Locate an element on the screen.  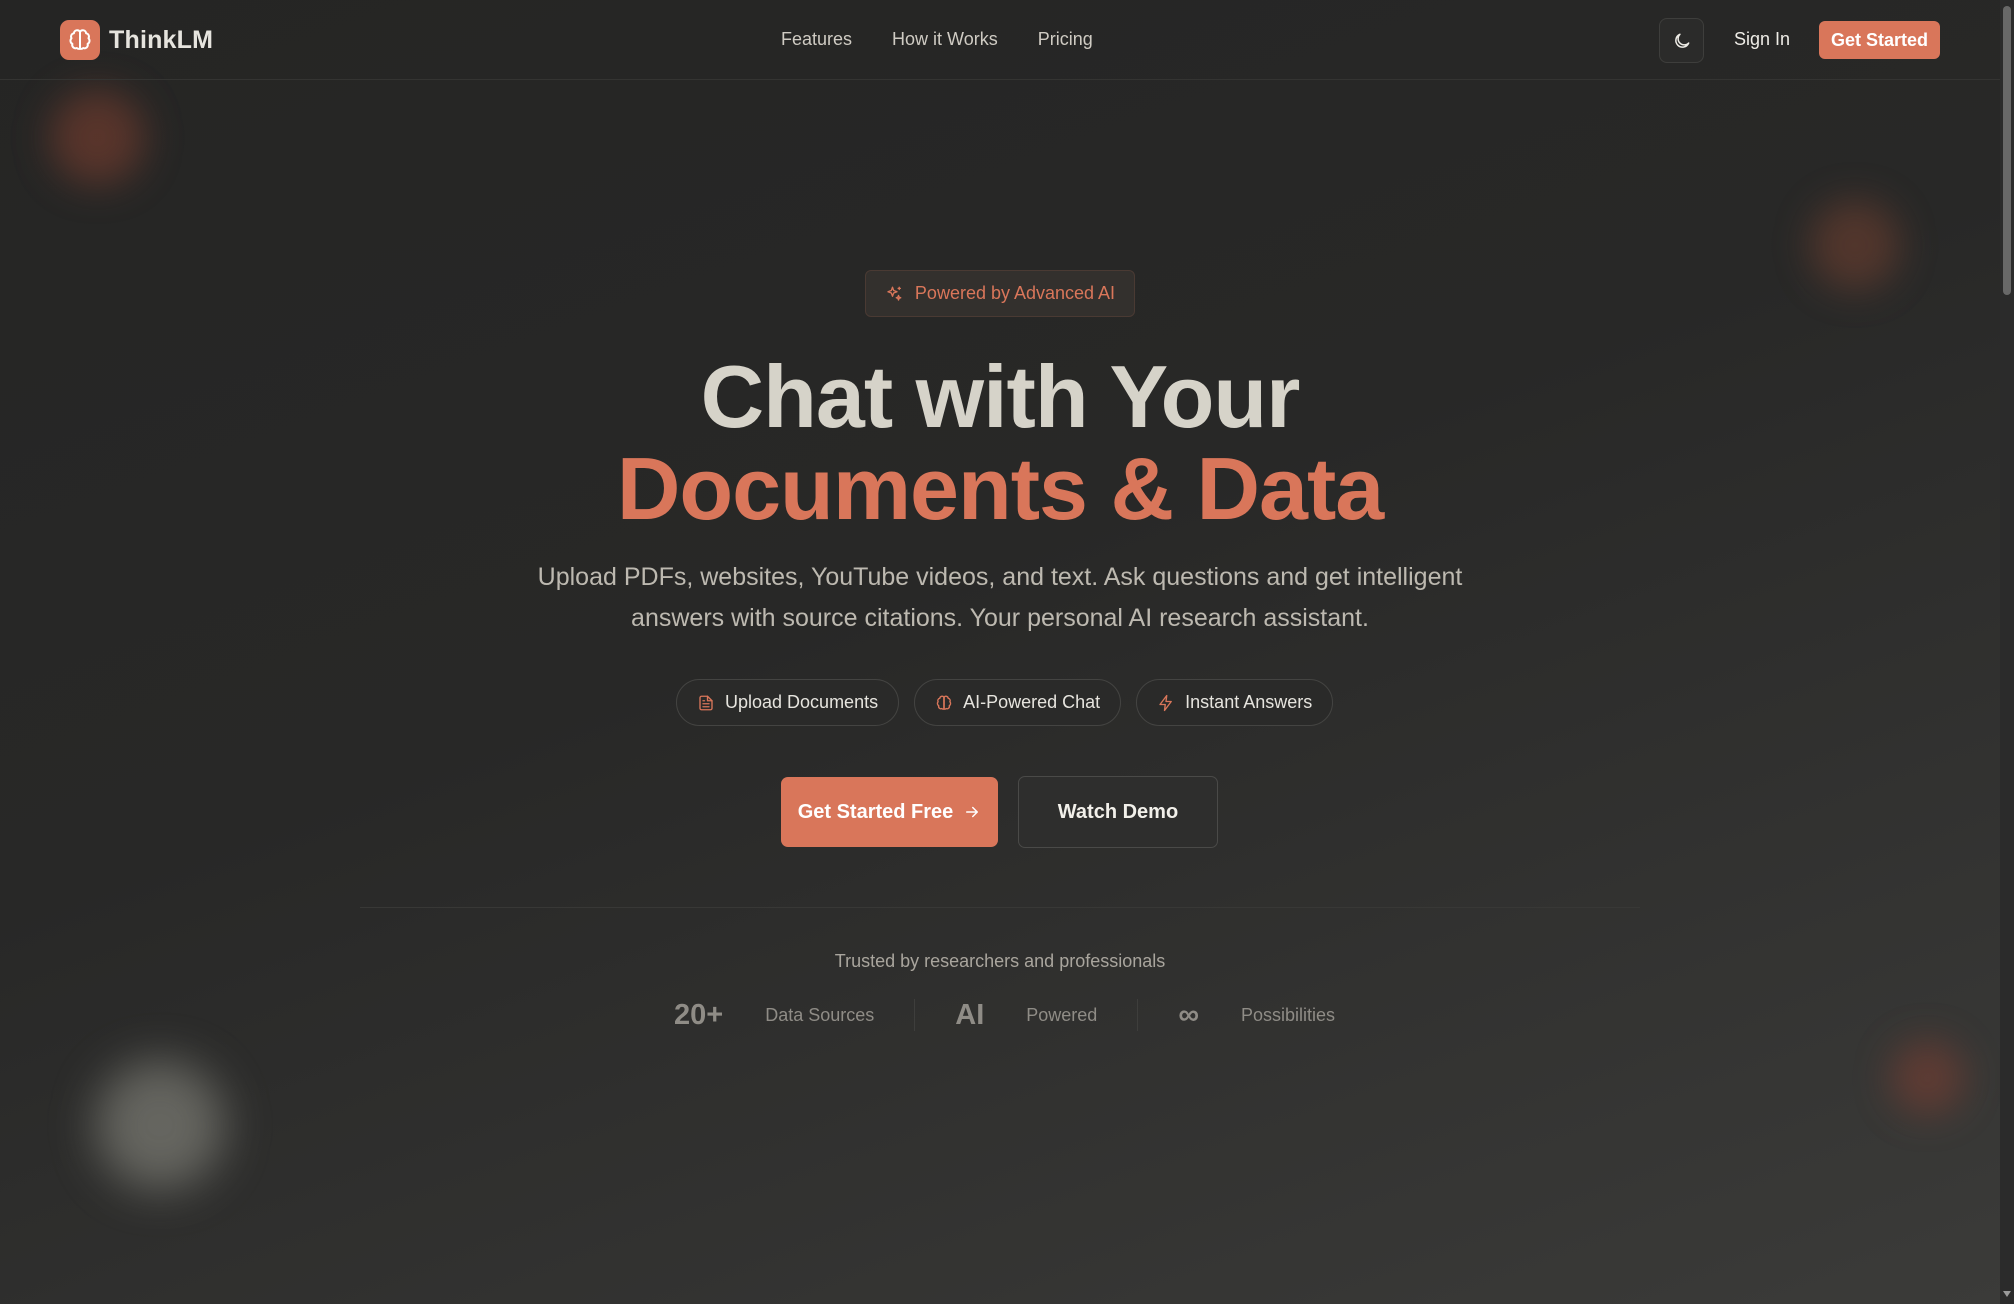
stat-label: Powered is located at coordinates (1062, 1014).